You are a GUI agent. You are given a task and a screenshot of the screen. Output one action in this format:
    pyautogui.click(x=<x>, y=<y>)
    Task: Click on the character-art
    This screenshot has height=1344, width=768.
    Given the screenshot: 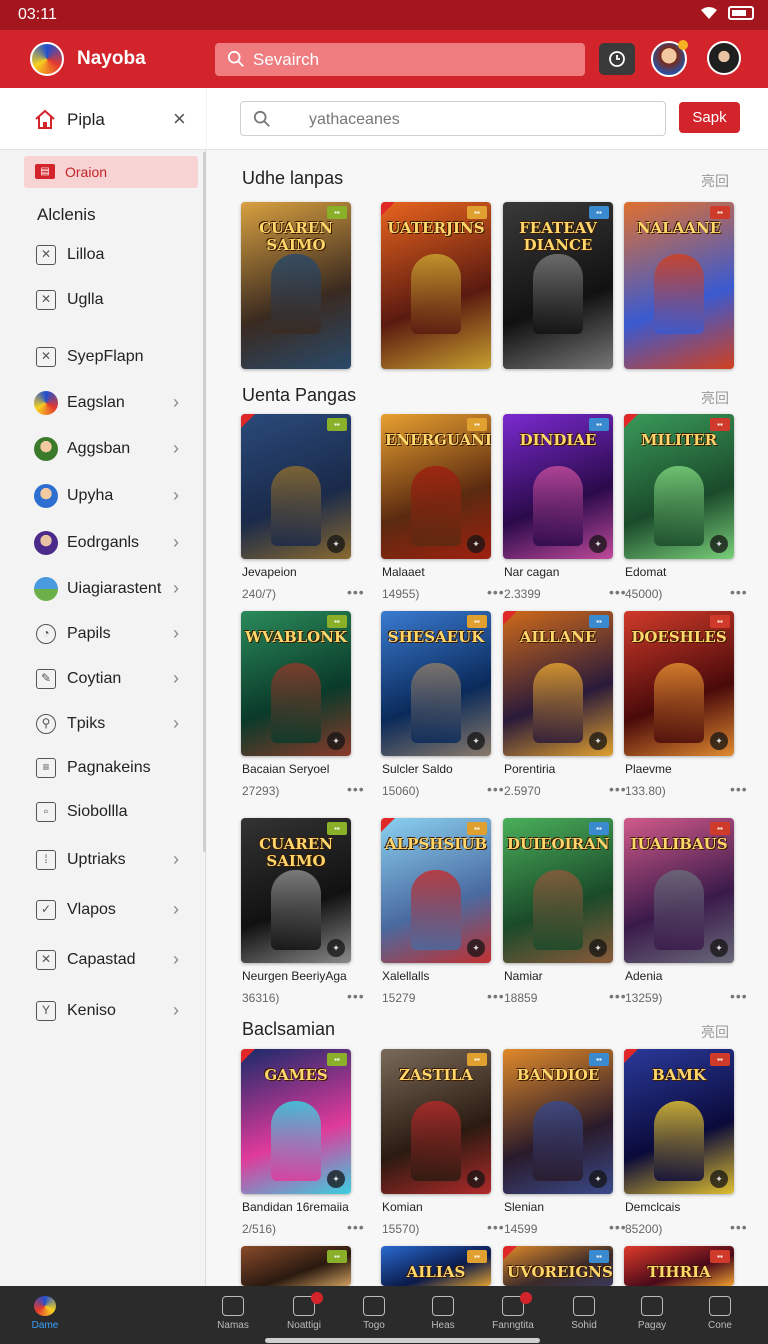 What is the action you would take?
    pyautogui.click(x=436, y=1141)
    